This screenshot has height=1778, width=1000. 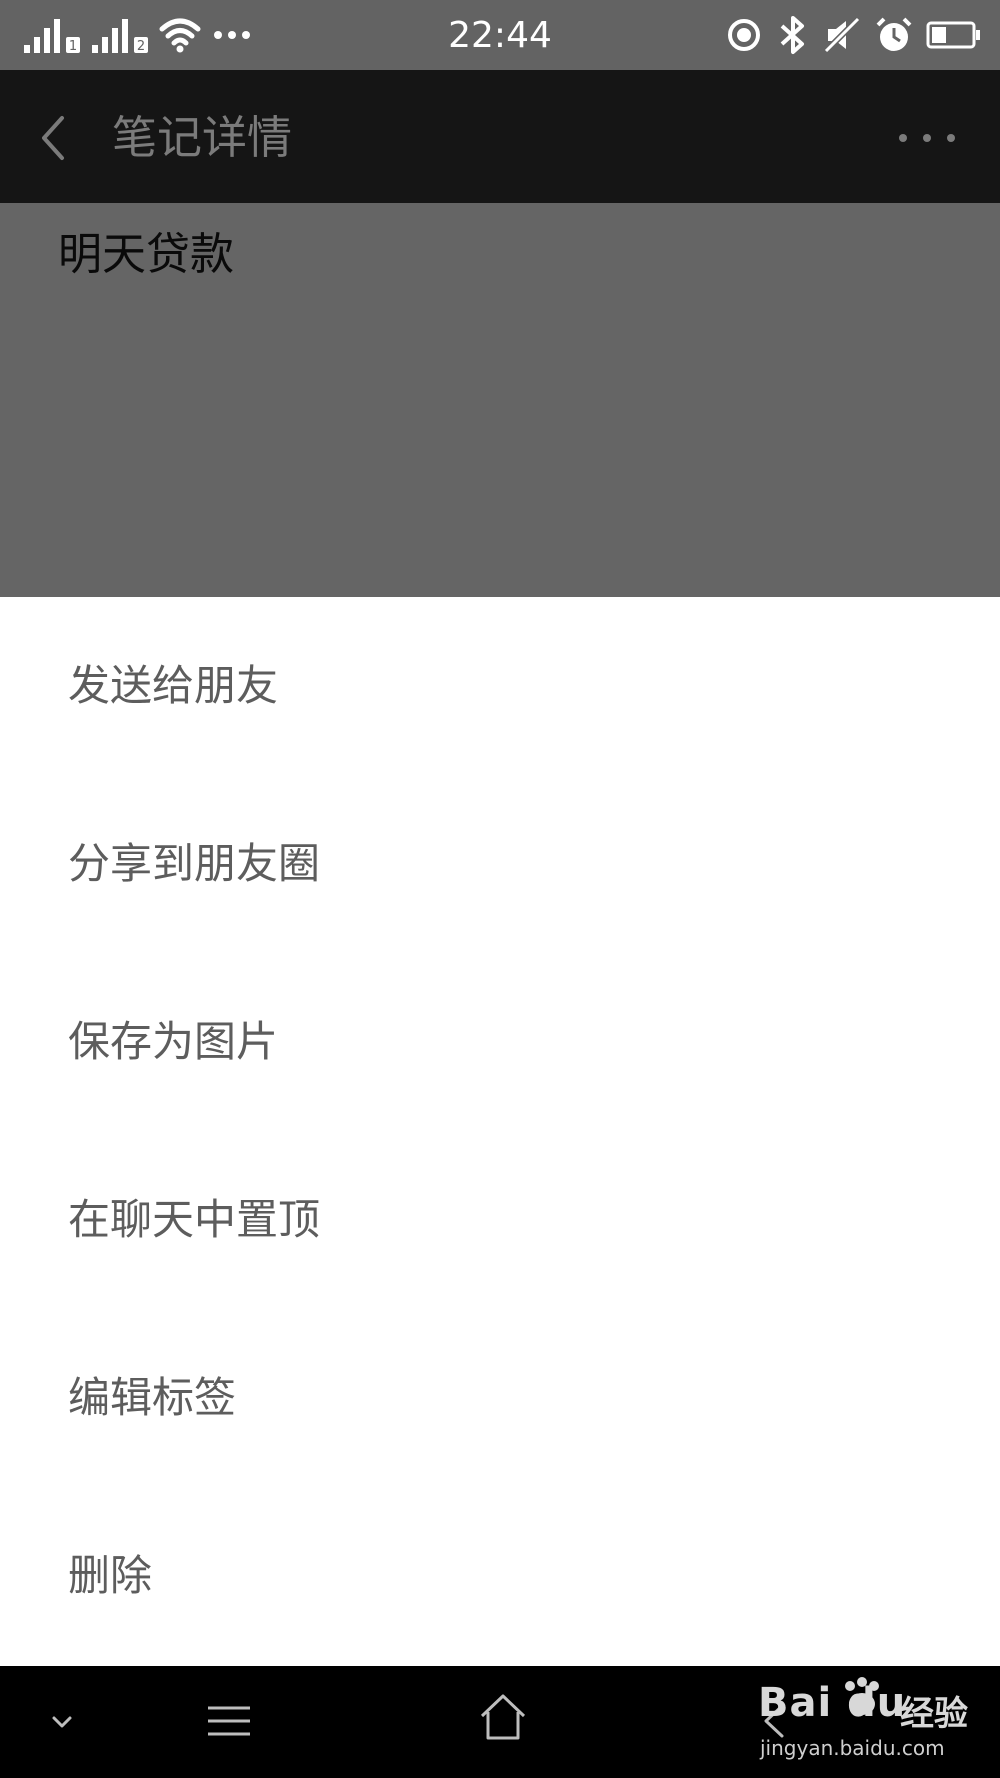 I want to click on system-nav-bar: Bai du 经验 jingyan.baidu.com, so click(x=500, y=1722).